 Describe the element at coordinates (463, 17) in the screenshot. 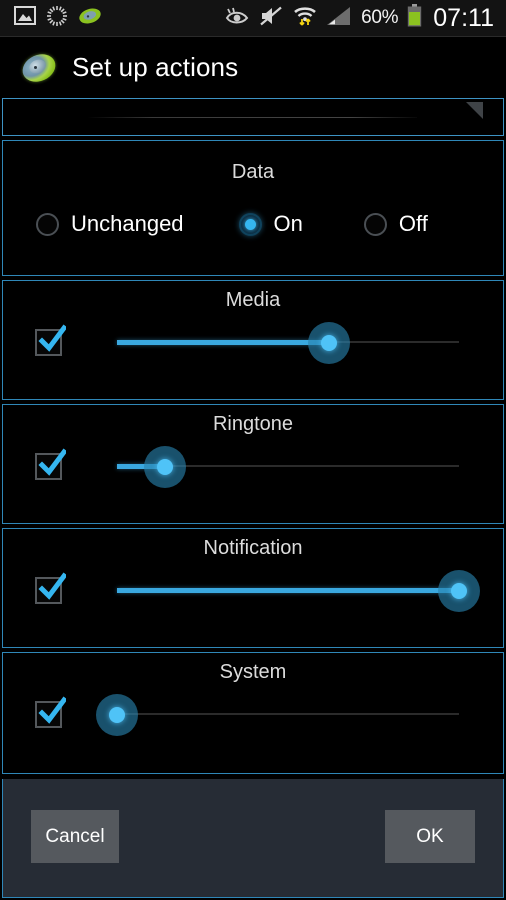

I see `clock-label: 07:11` at that location.